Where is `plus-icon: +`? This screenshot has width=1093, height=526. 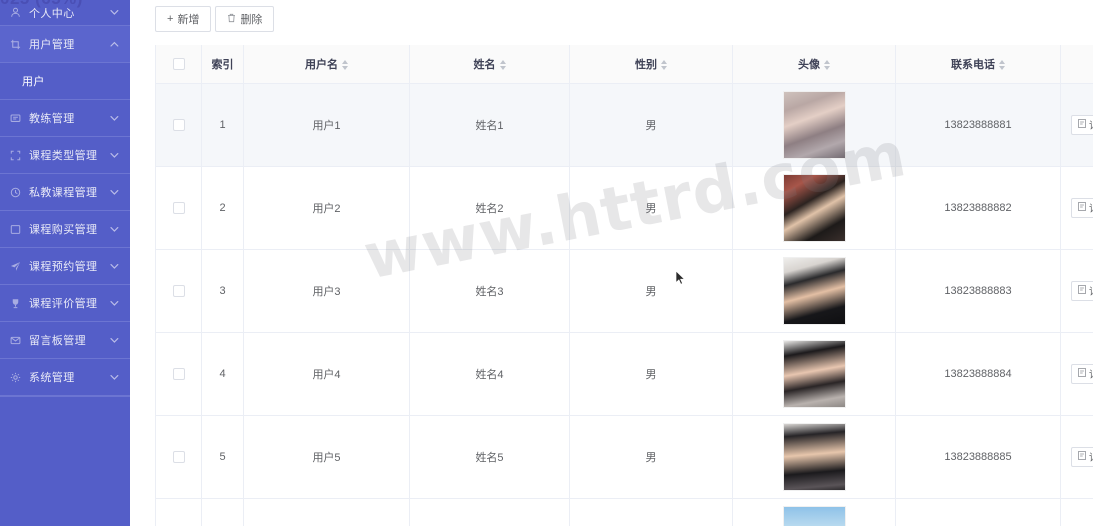 plus-icon: + is located at coordinates (170, 18).